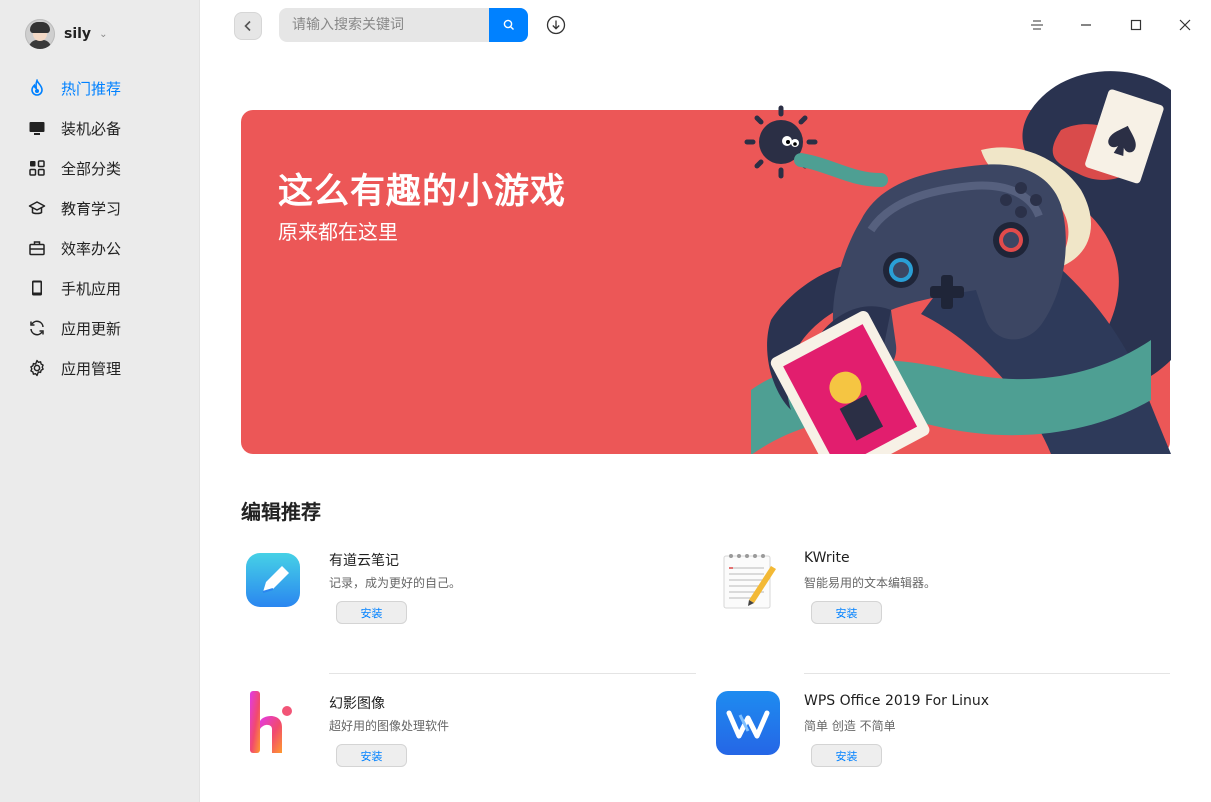  I want to click on close-button, so click(1185, 25).